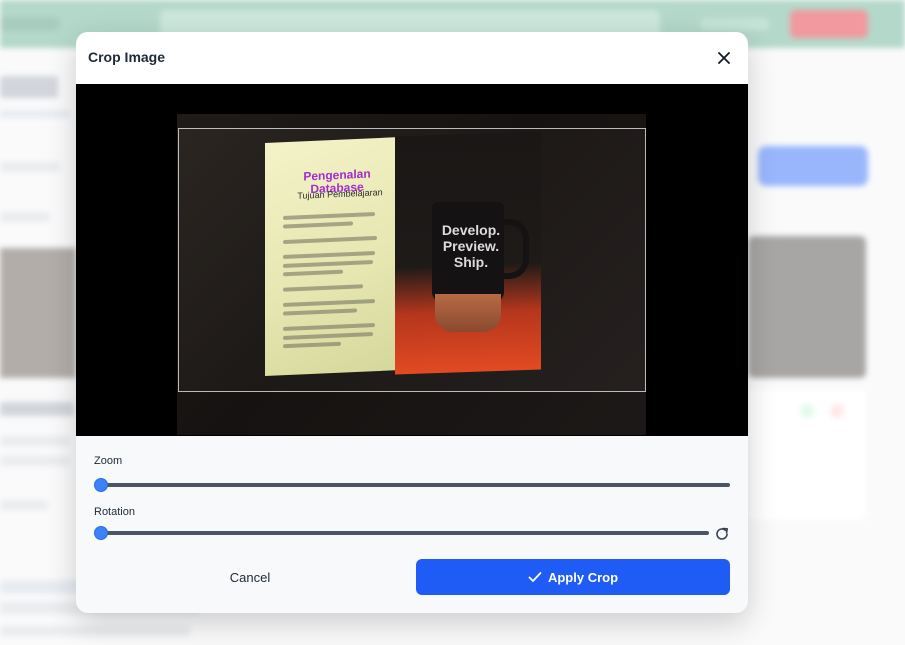 The image size is (905, 645). What do you see at coordinates (412, 58) in the screenshot?
I see `modal-header: Crop Image` at bounding box center [412, 58].